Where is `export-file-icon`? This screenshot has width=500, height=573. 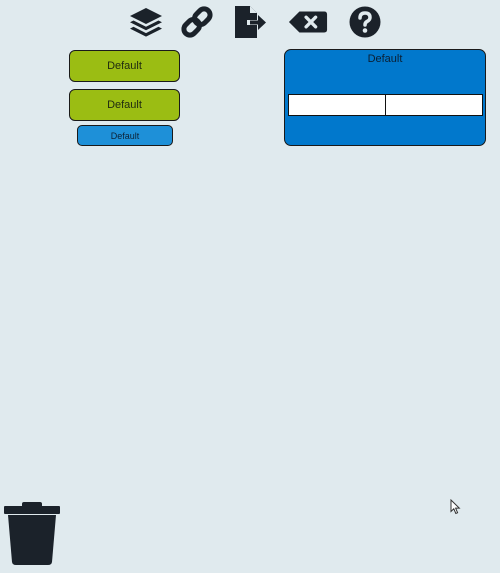 export-file-icon is located at coordinates (249, 22).